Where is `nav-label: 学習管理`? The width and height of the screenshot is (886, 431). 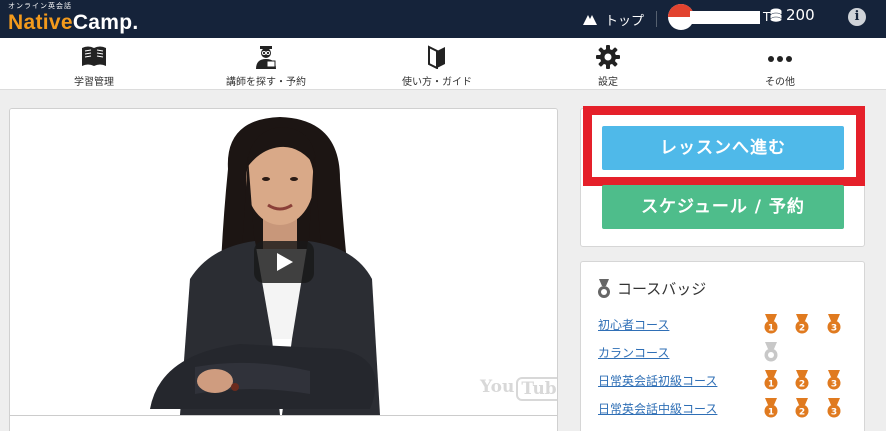
nav-label: 学習管理 is located at coordinates (94, 82).